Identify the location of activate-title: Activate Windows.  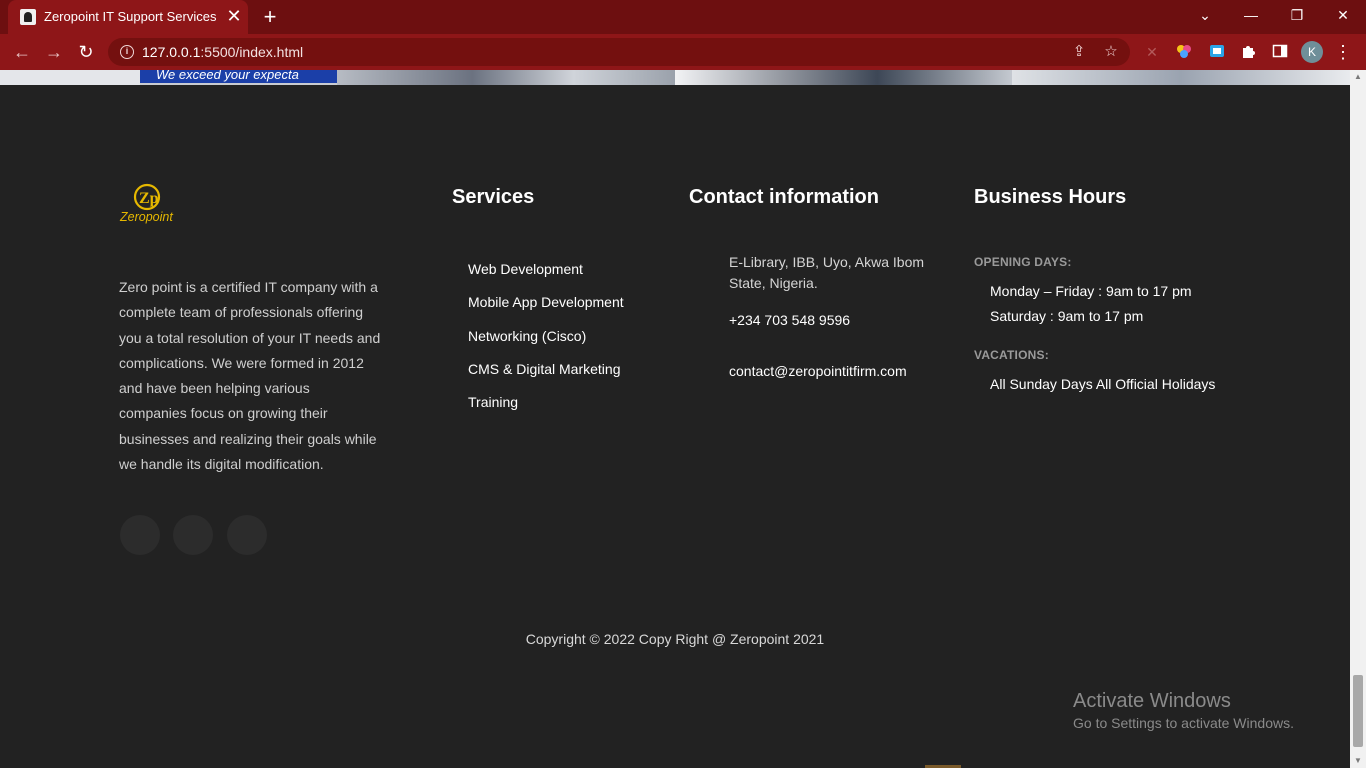
(1152, 701).